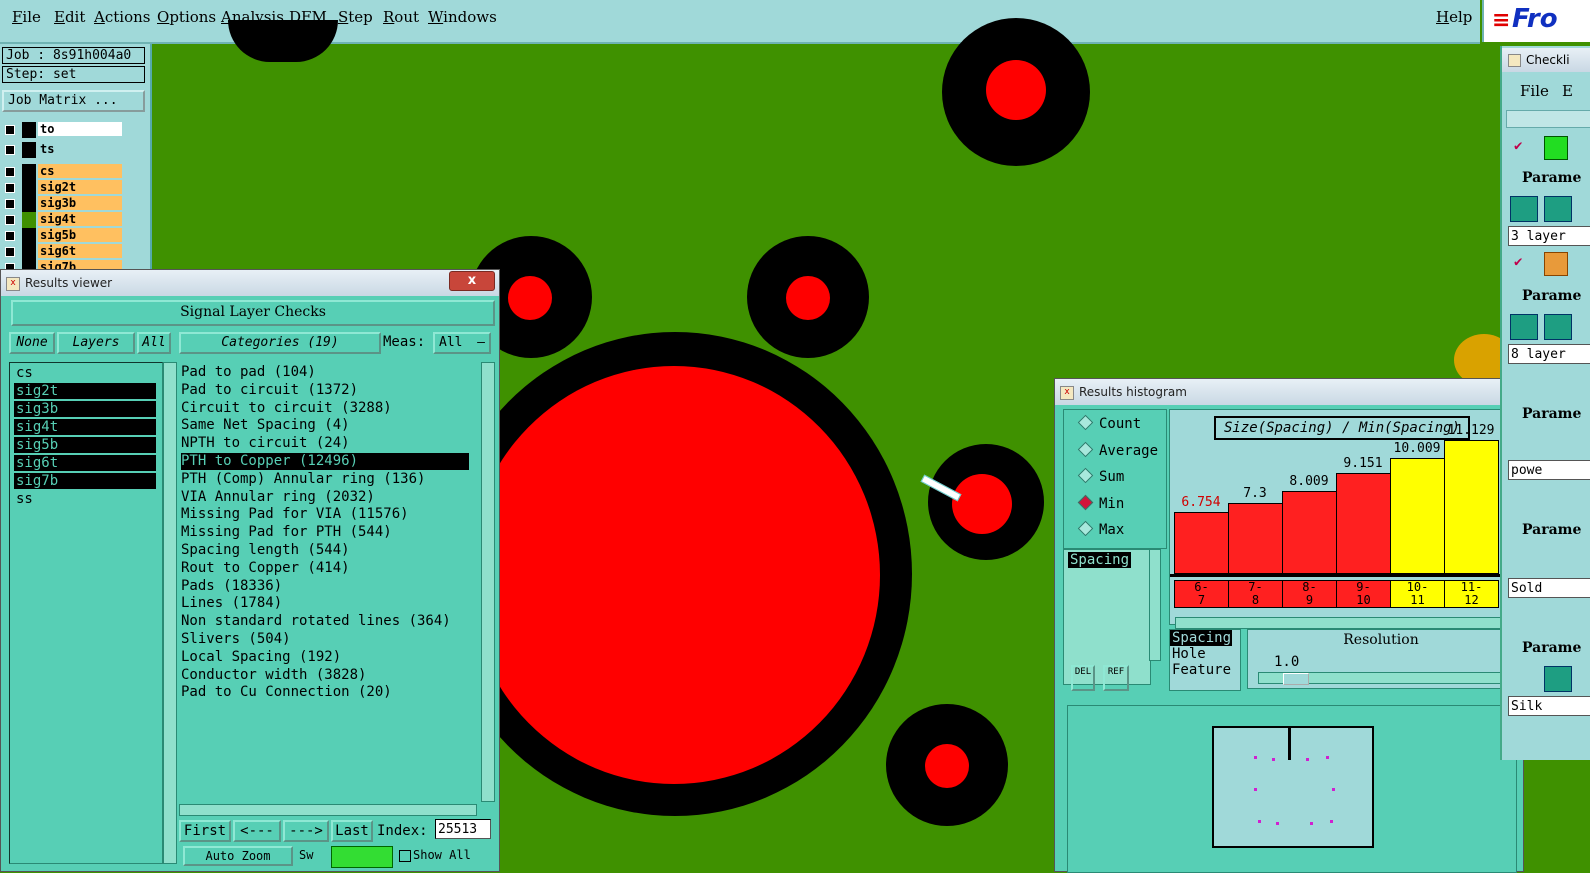 This screenshot has height=873, width=1590. Describe the element at coordinates (74, 172) in the screenshot. I see `layer-row: cs` at that location.